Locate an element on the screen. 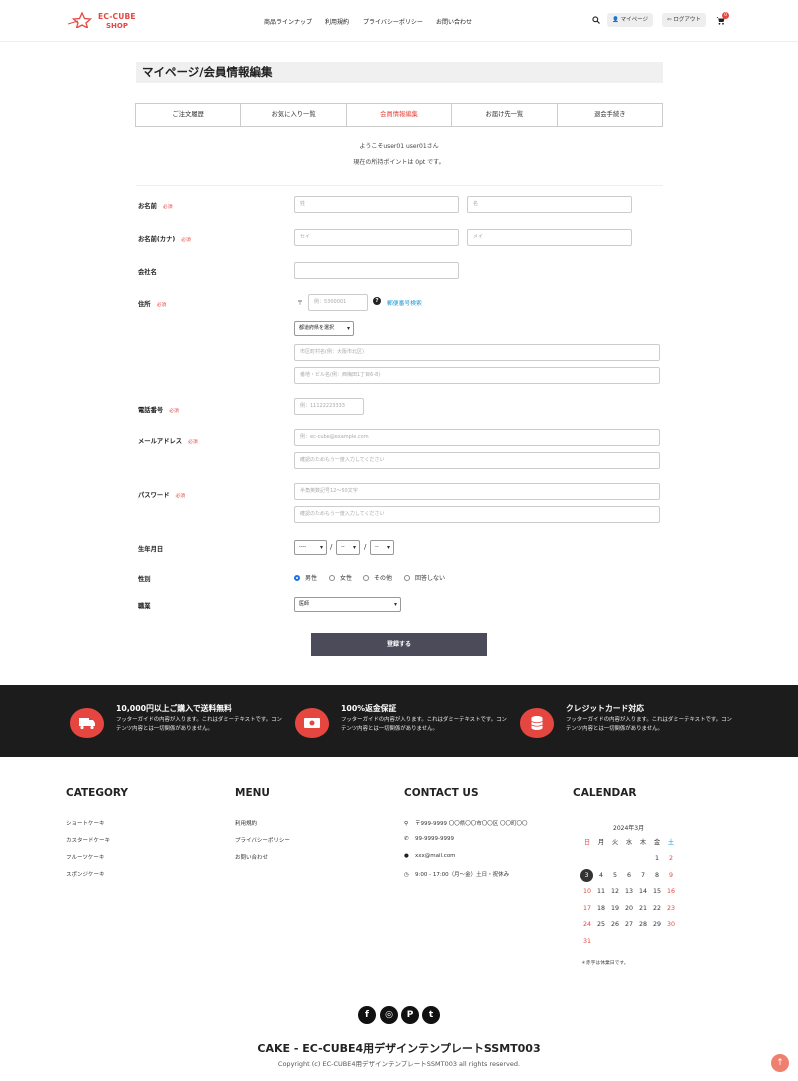 This screenshot has height=1081, width=798. category-link: フルーツケーキ is located at coordinates (85, 857).